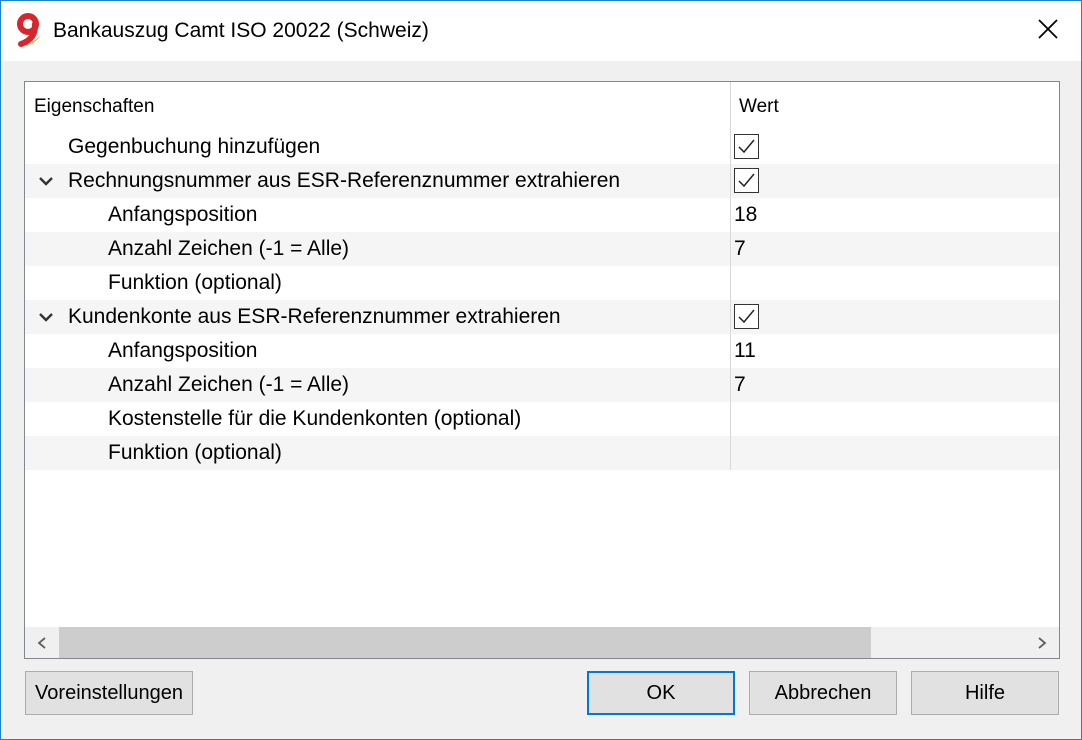 This screenshot has width=1082, height=740. What do you see at coordinates (745, 351) in the screenshot?
I see `value-anfangsposition-2: 11` at bounding box center [745, 351].